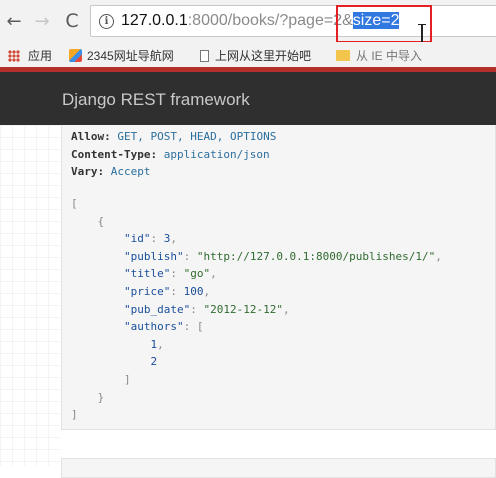  Describe the element at coordinates (30, 295) in the screenshot. I see `background-grid` at that location.